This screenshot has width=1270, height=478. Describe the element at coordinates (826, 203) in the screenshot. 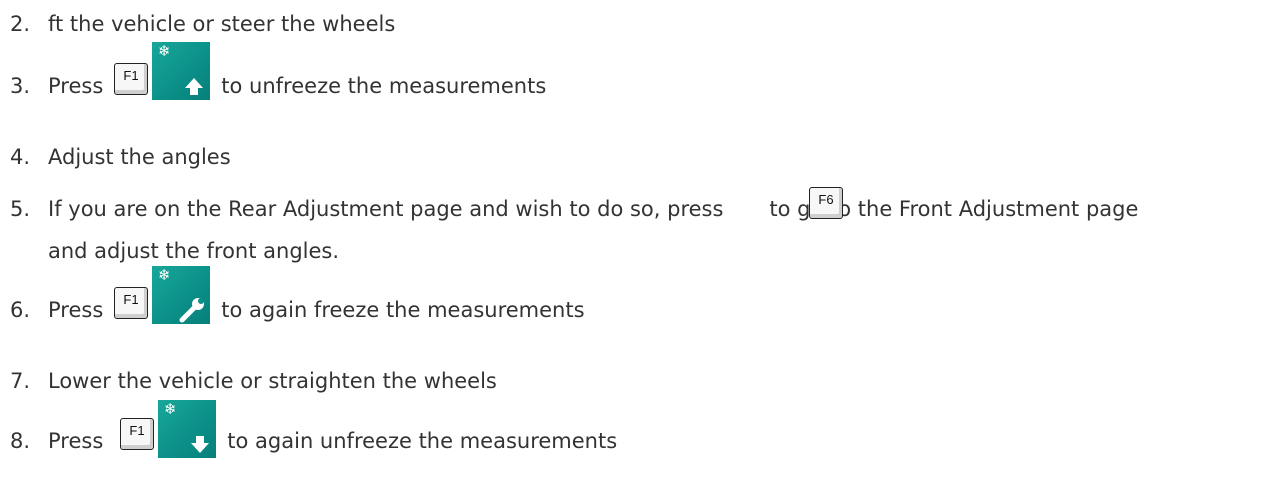

I see `f6-key-icon: F6` at that location.